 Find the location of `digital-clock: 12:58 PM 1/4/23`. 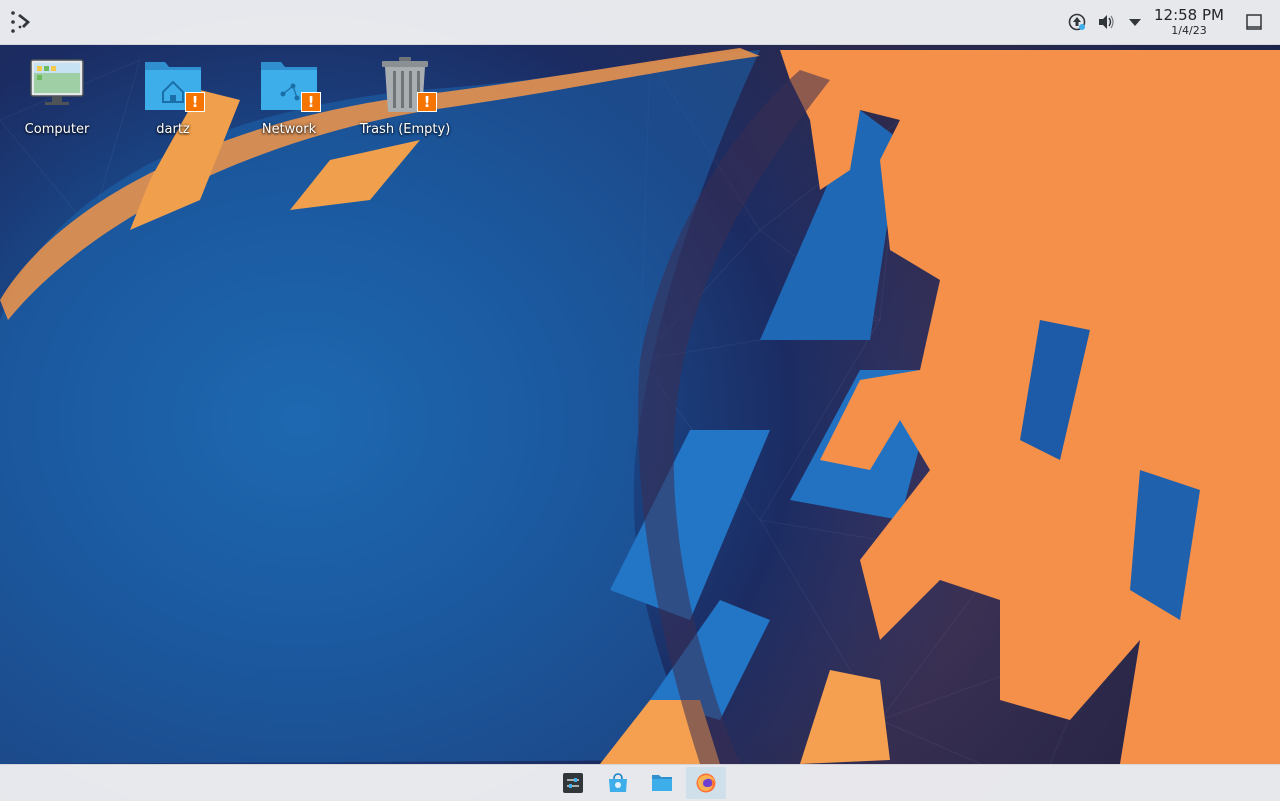

digital-clock: 12:58 PM 1/4/23 is located at coordinates (1189, 21).